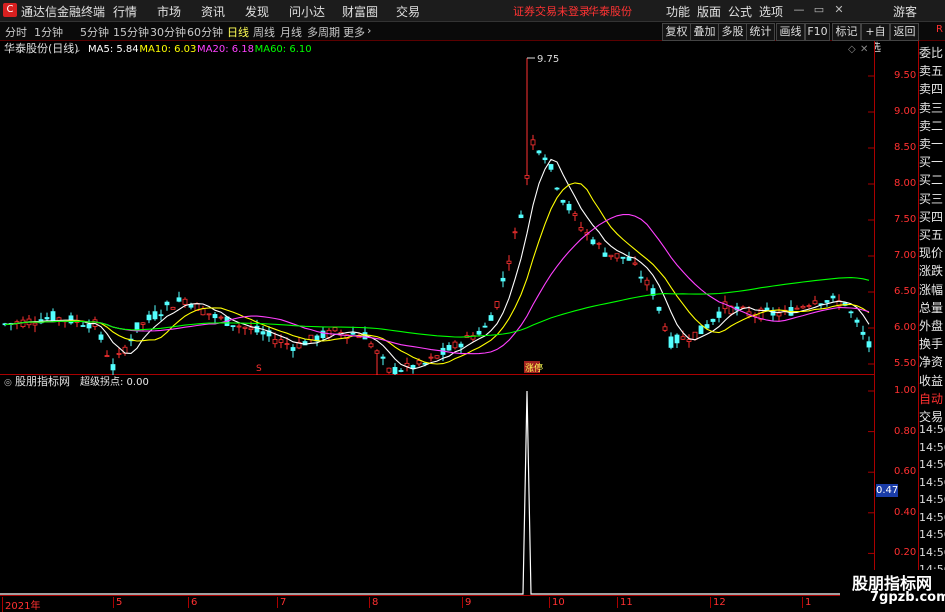 This screenshot has height=612, width=945. I want to click on sidebar-item-0: 委比, so click(932, 53).